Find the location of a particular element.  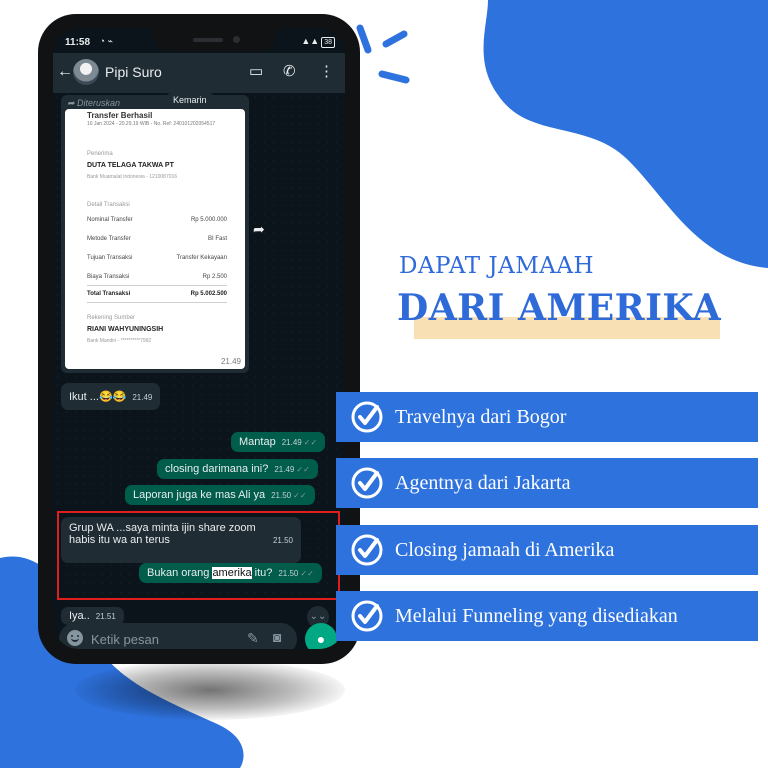

promo-heading-line2: DARI AMERIKA is located at coordinates (559, 308).